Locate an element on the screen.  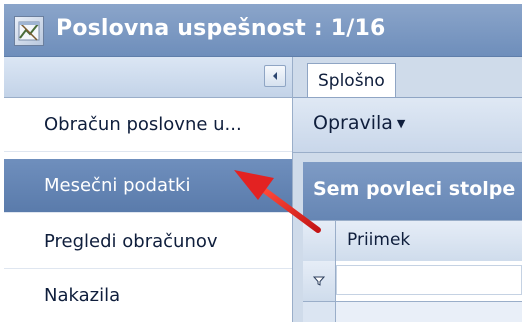
nav-item-mesecni-podatki: Mesečni podatki is located at coordinates (148, 186).